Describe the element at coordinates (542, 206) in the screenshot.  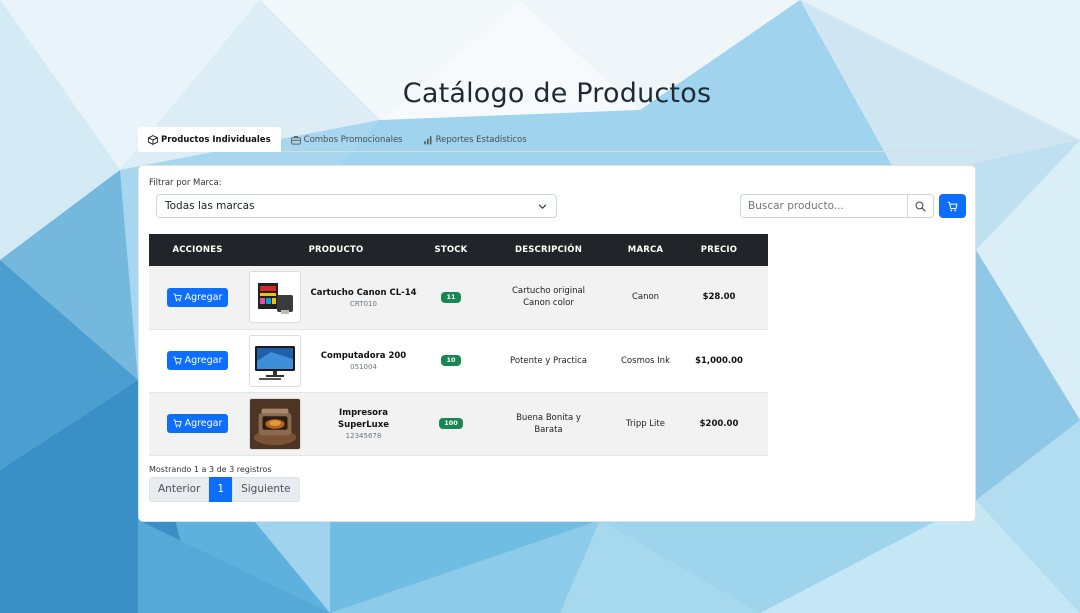
I see `chevron-down-icon` at that location.